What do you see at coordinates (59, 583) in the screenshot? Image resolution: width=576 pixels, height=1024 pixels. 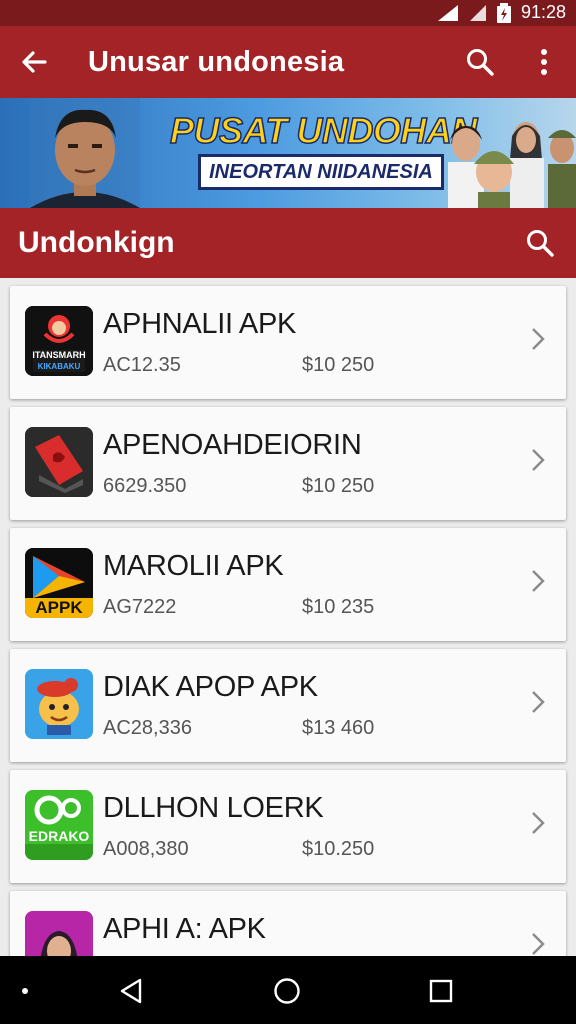 I see `app-icon: APPK` at bounding box center [59, 583].